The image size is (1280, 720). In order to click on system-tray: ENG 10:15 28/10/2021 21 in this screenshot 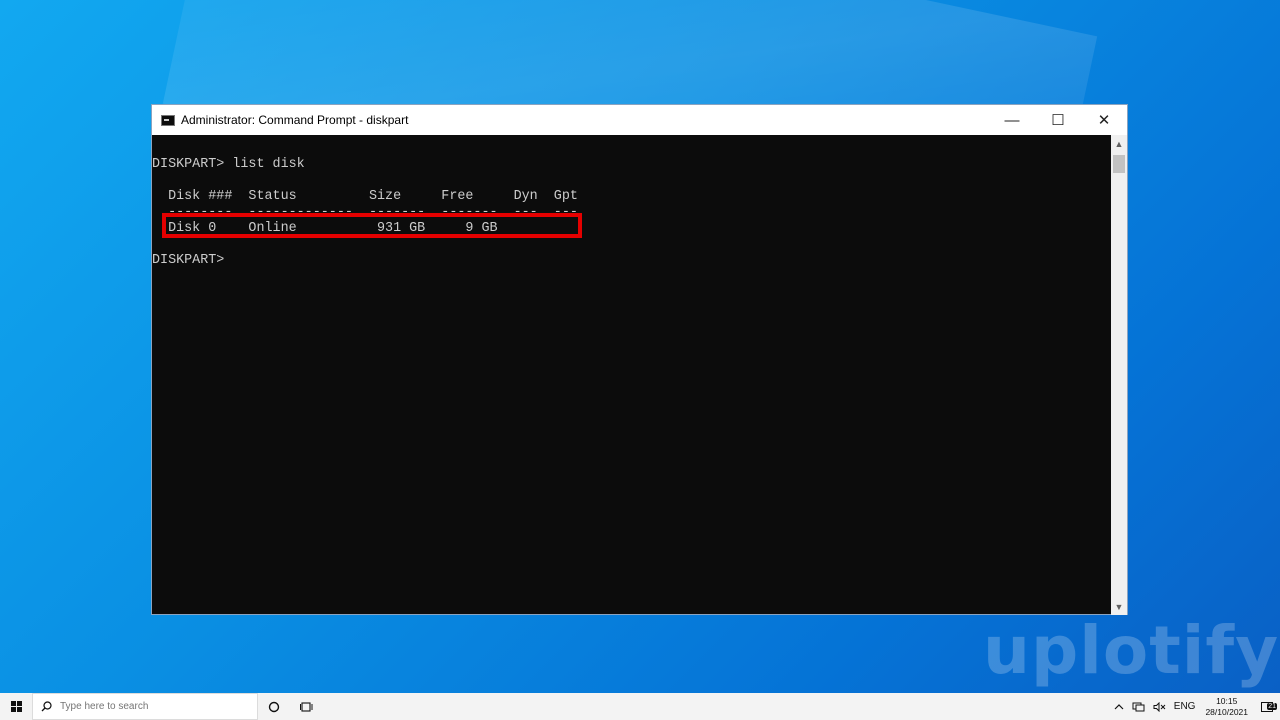, I will do `click(1195, 706)`.